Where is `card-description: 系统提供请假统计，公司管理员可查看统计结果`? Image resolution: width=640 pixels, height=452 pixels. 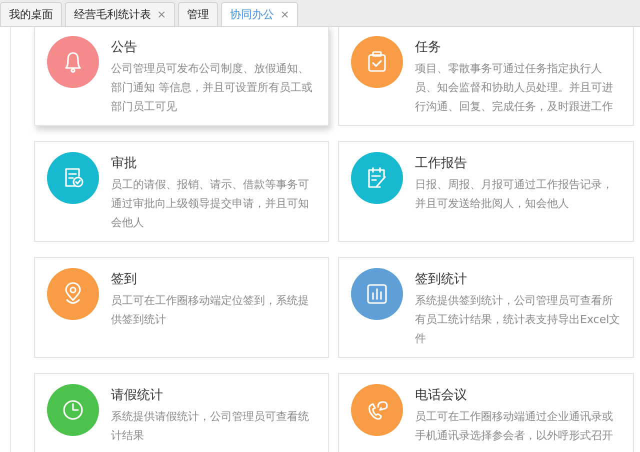
card-description: 系统提供请假统计，公司管理员可查看统计结果 is located at coordinates (210, 426).